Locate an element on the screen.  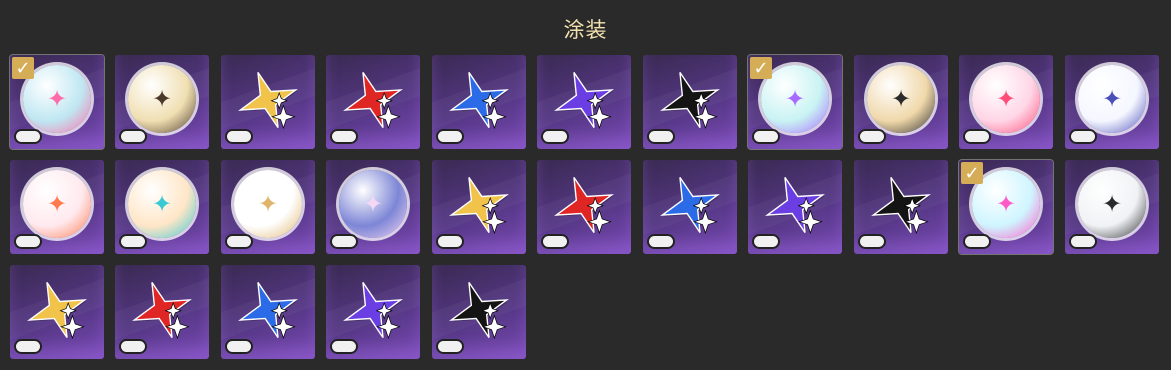
crystal-emblem-icon: ✦ is located at coordinates (162, 204).